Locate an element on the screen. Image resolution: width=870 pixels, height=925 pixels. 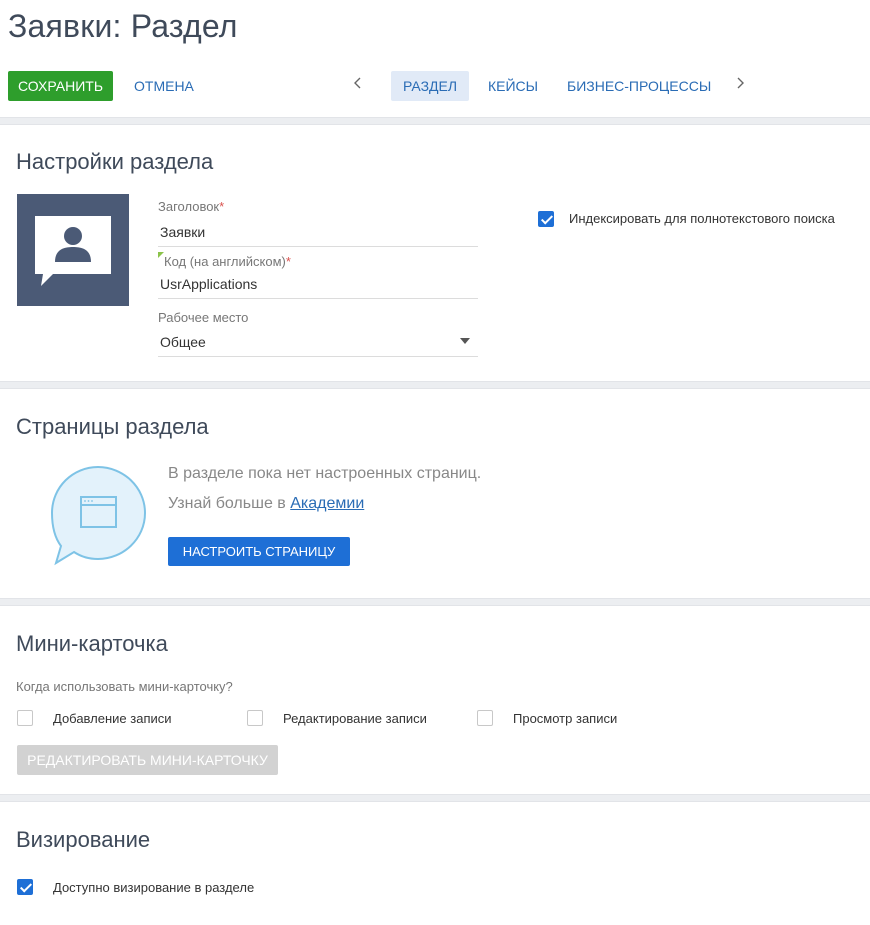
minicard-edit-label: Редактирование записи is located at coordinates (355, 718).